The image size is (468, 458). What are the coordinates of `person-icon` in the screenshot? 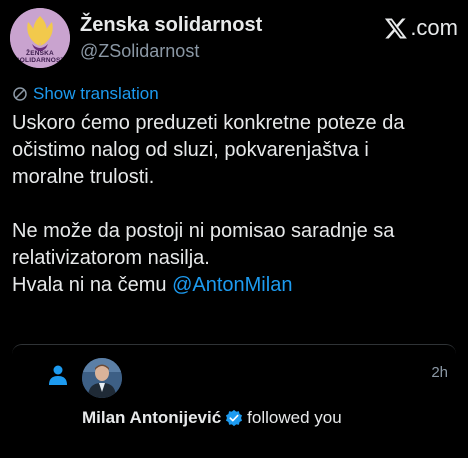 It's located at (58, 375).